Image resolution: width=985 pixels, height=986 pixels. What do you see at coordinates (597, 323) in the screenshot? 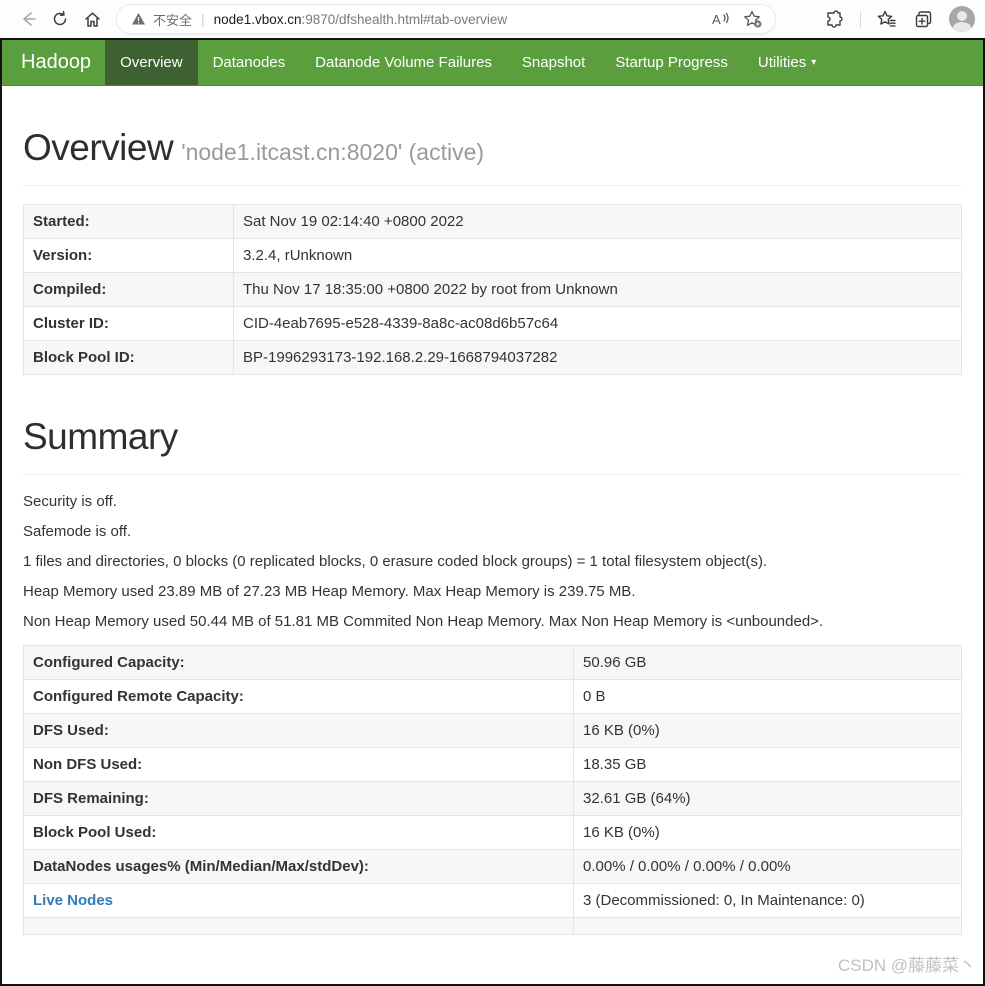
I see `row-value: CID-4eab7695-e528-4339-8a8c-ac08d6b57c64` at bounding box center [597, 323].